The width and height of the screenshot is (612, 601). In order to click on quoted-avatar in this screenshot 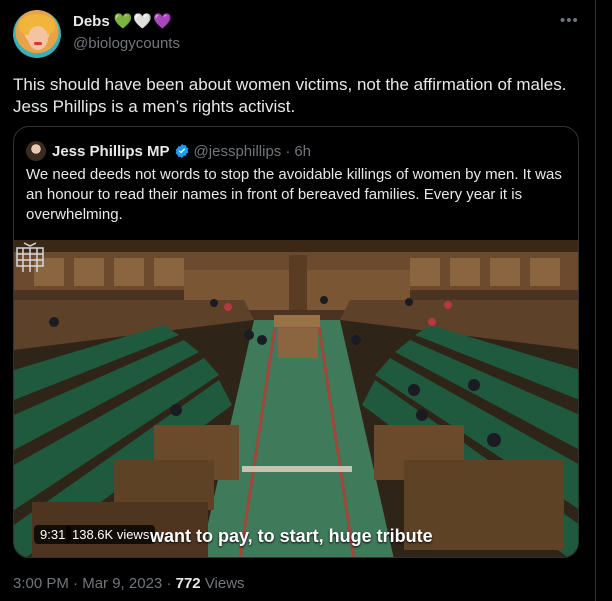, I will do `click(36, 151)`.